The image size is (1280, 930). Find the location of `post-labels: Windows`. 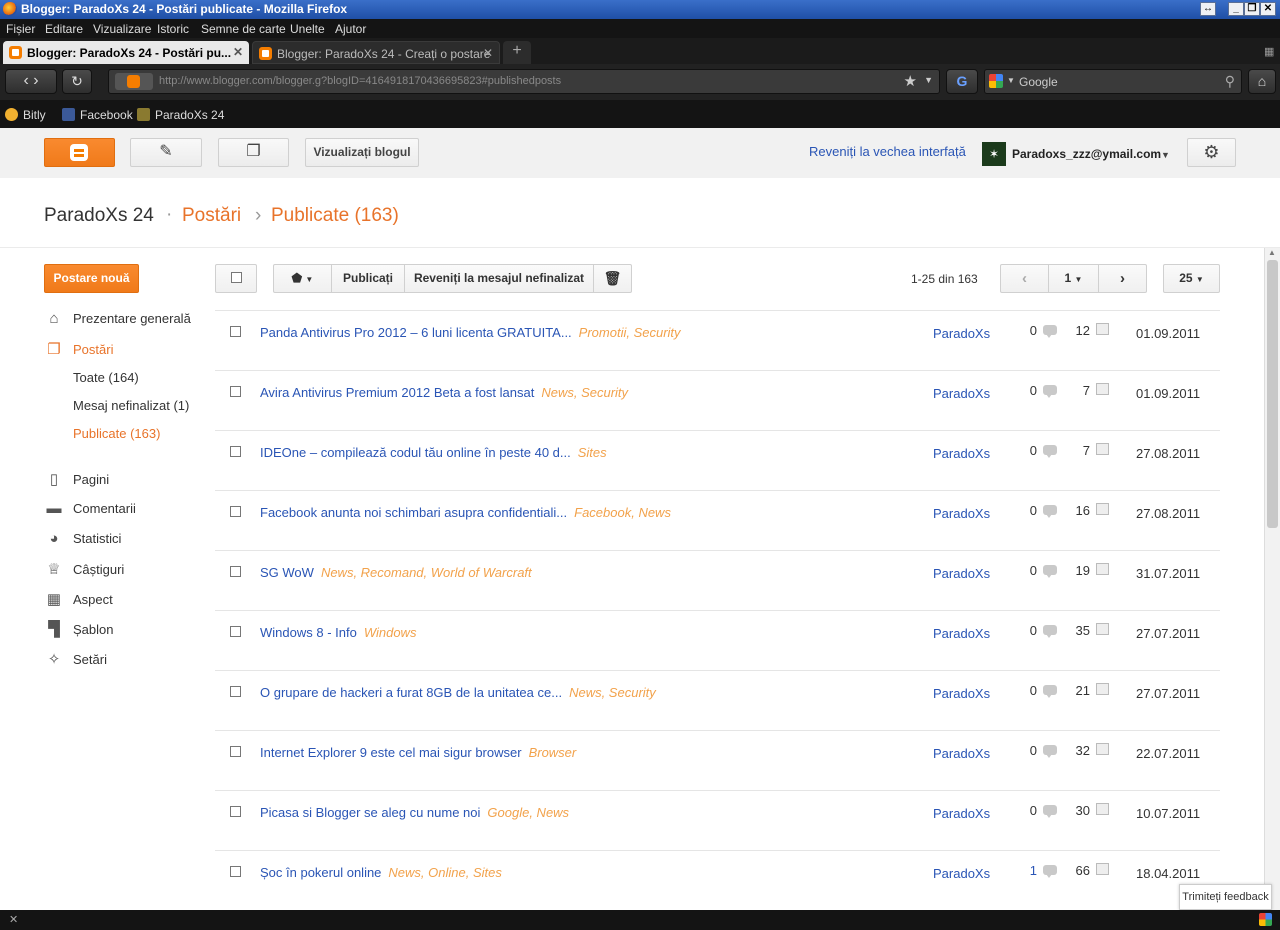

post-labels: Windows is located at coordinates (390, 632).